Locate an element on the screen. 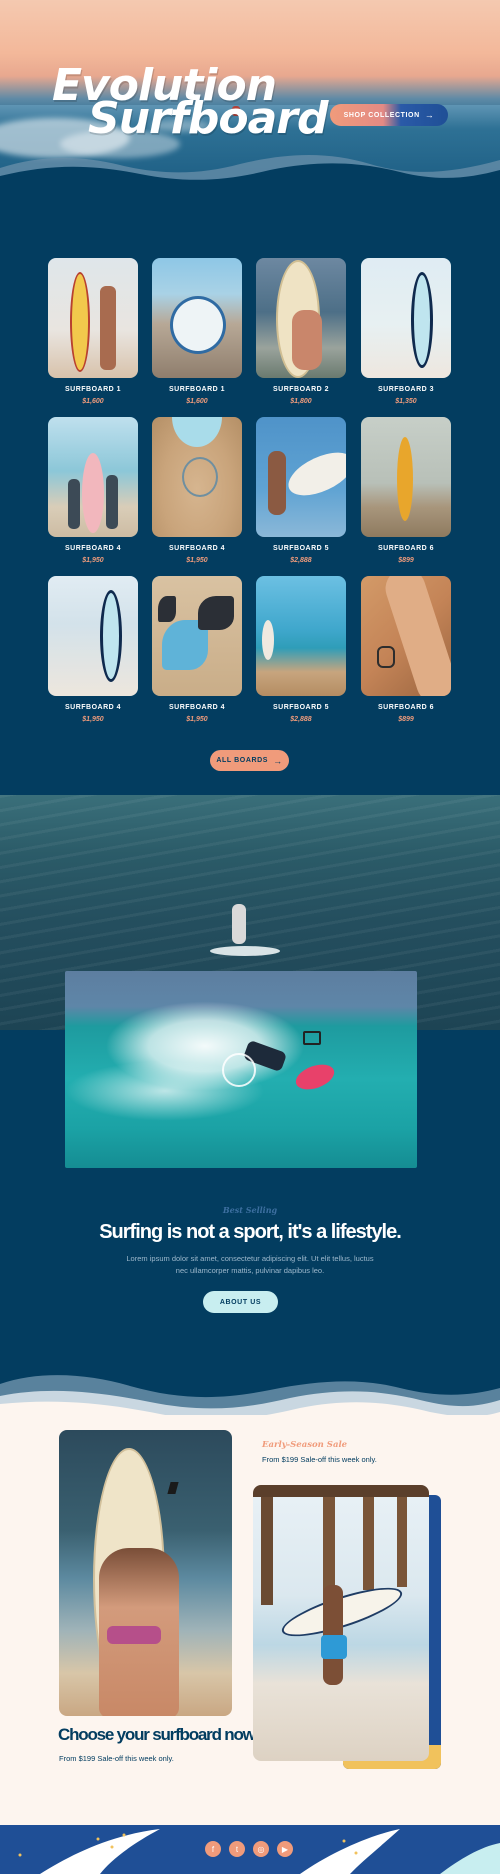 Image resolution: width=500 pixels, height=1874 pixels. social-links: f t ◎ ▶ is located at coordinates (249, 1849).